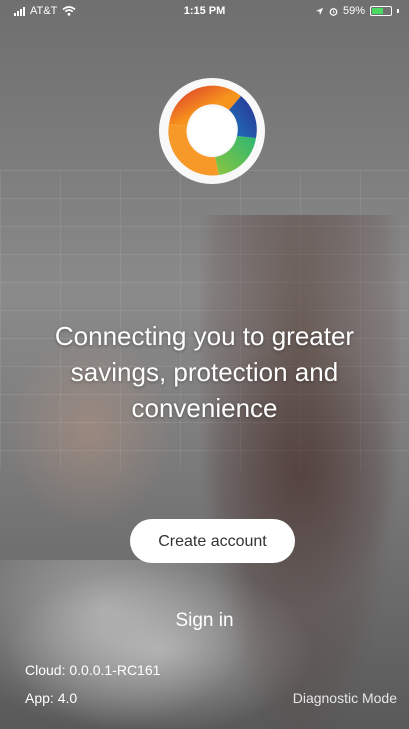 The height and width of the screenshot is (729, 409). Describe the element at coordinates (51, 698) in the screenshot. I see `app-version-label: App: 4.0` at that location.